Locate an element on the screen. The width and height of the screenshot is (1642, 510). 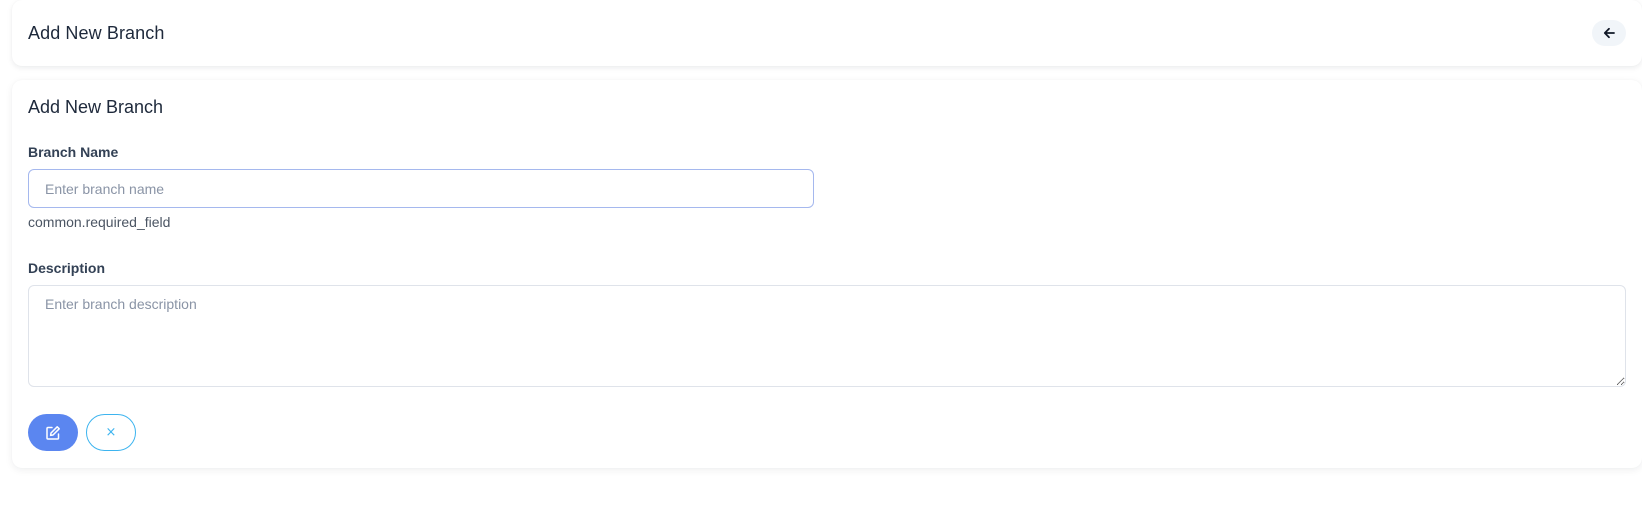
form-actions: × is located at coordinates (827, 432).